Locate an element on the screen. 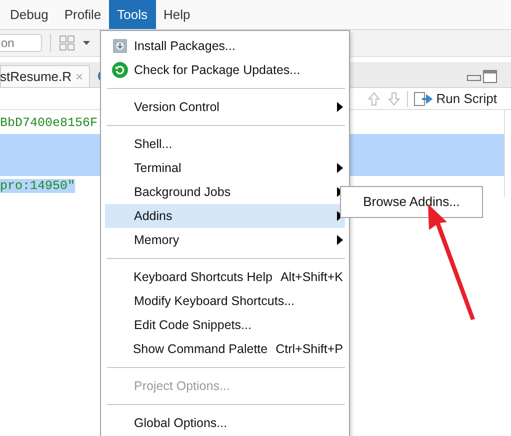 The height and width of the screenshot is (436, 511). menu-item: Keyboard Shortcuts Help Alt+Shift+K is located at coordinates (225, 277).